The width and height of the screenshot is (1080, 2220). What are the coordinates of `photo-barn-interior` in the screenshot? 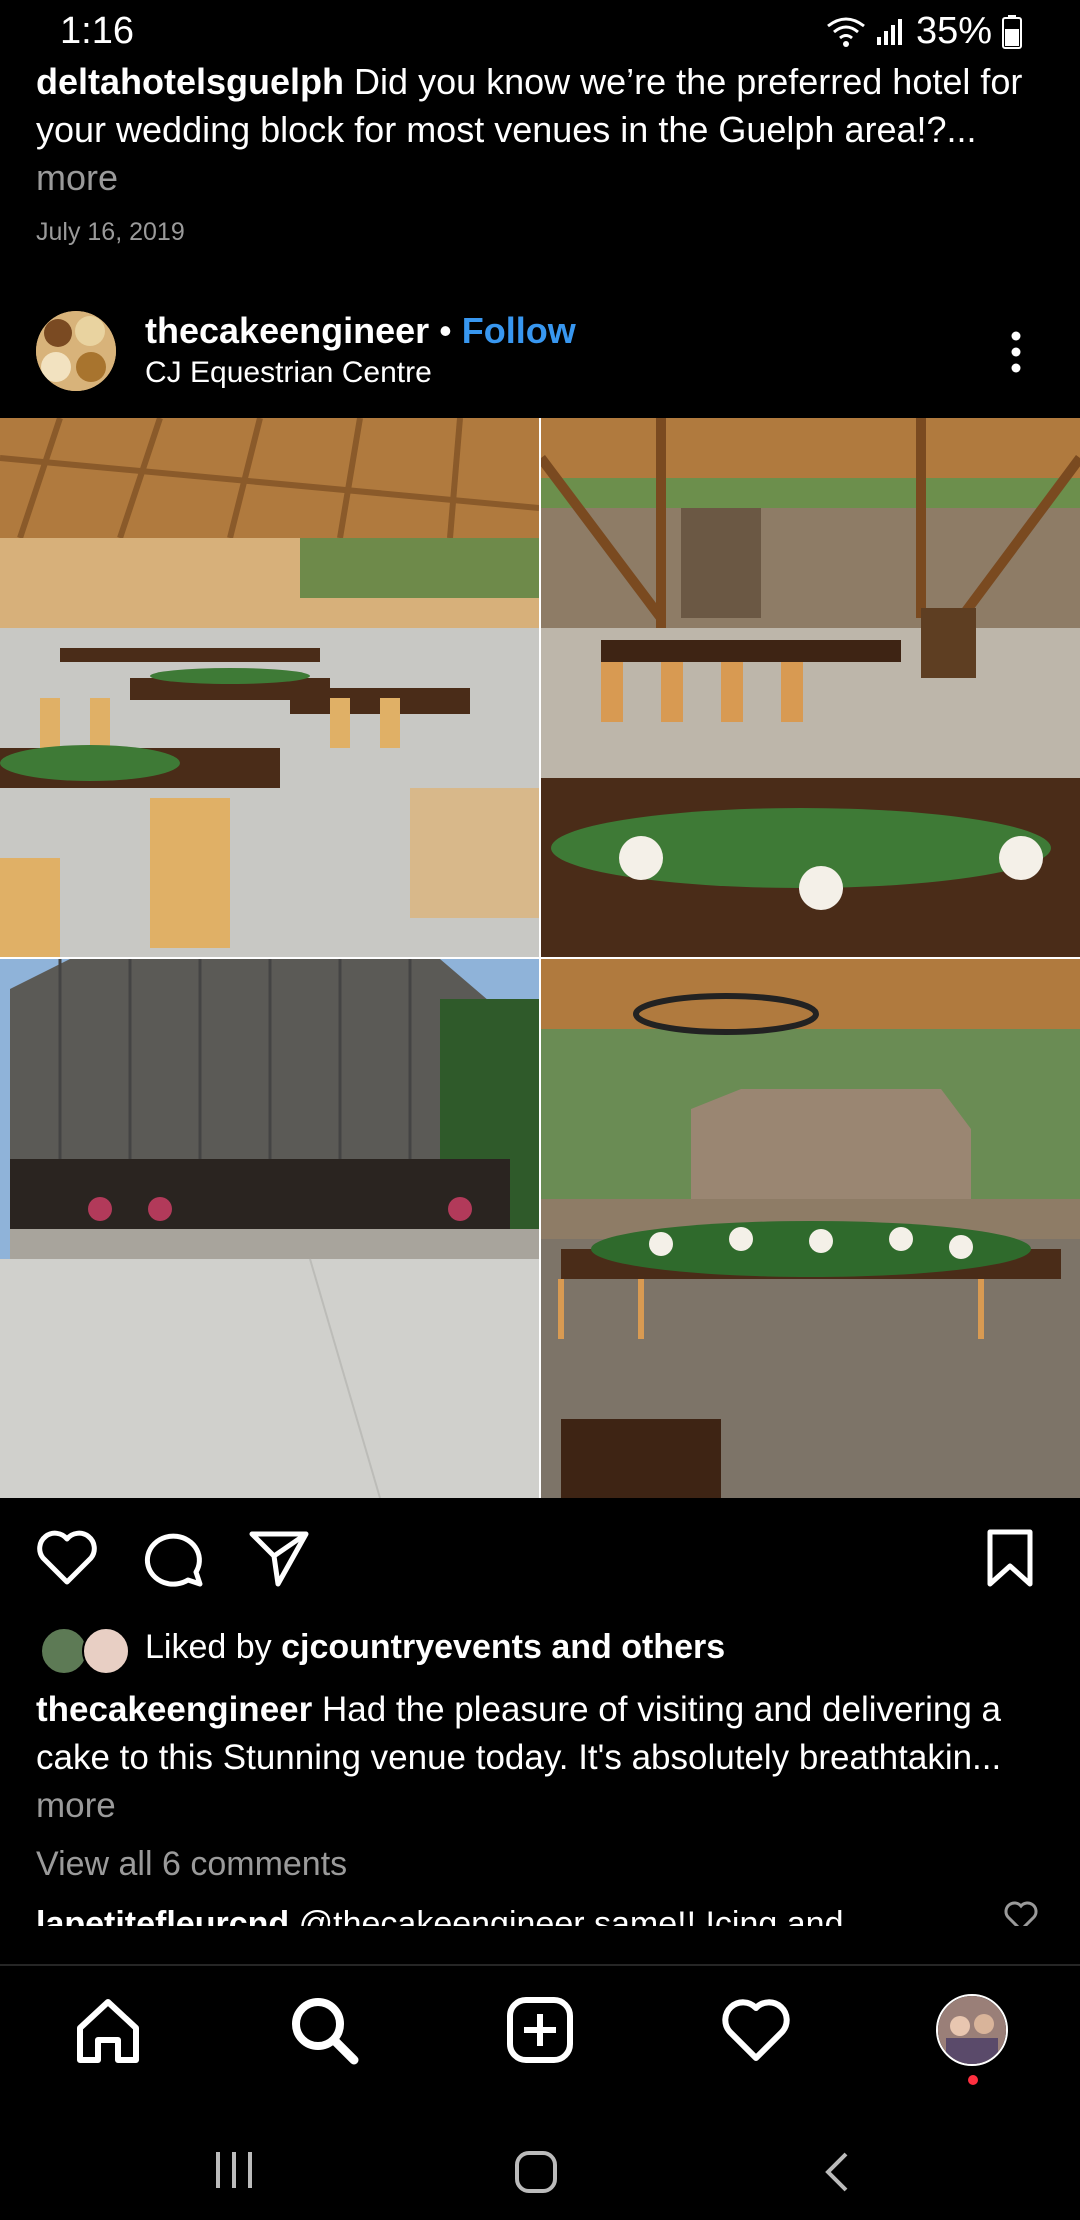 It's located at (269, 687).